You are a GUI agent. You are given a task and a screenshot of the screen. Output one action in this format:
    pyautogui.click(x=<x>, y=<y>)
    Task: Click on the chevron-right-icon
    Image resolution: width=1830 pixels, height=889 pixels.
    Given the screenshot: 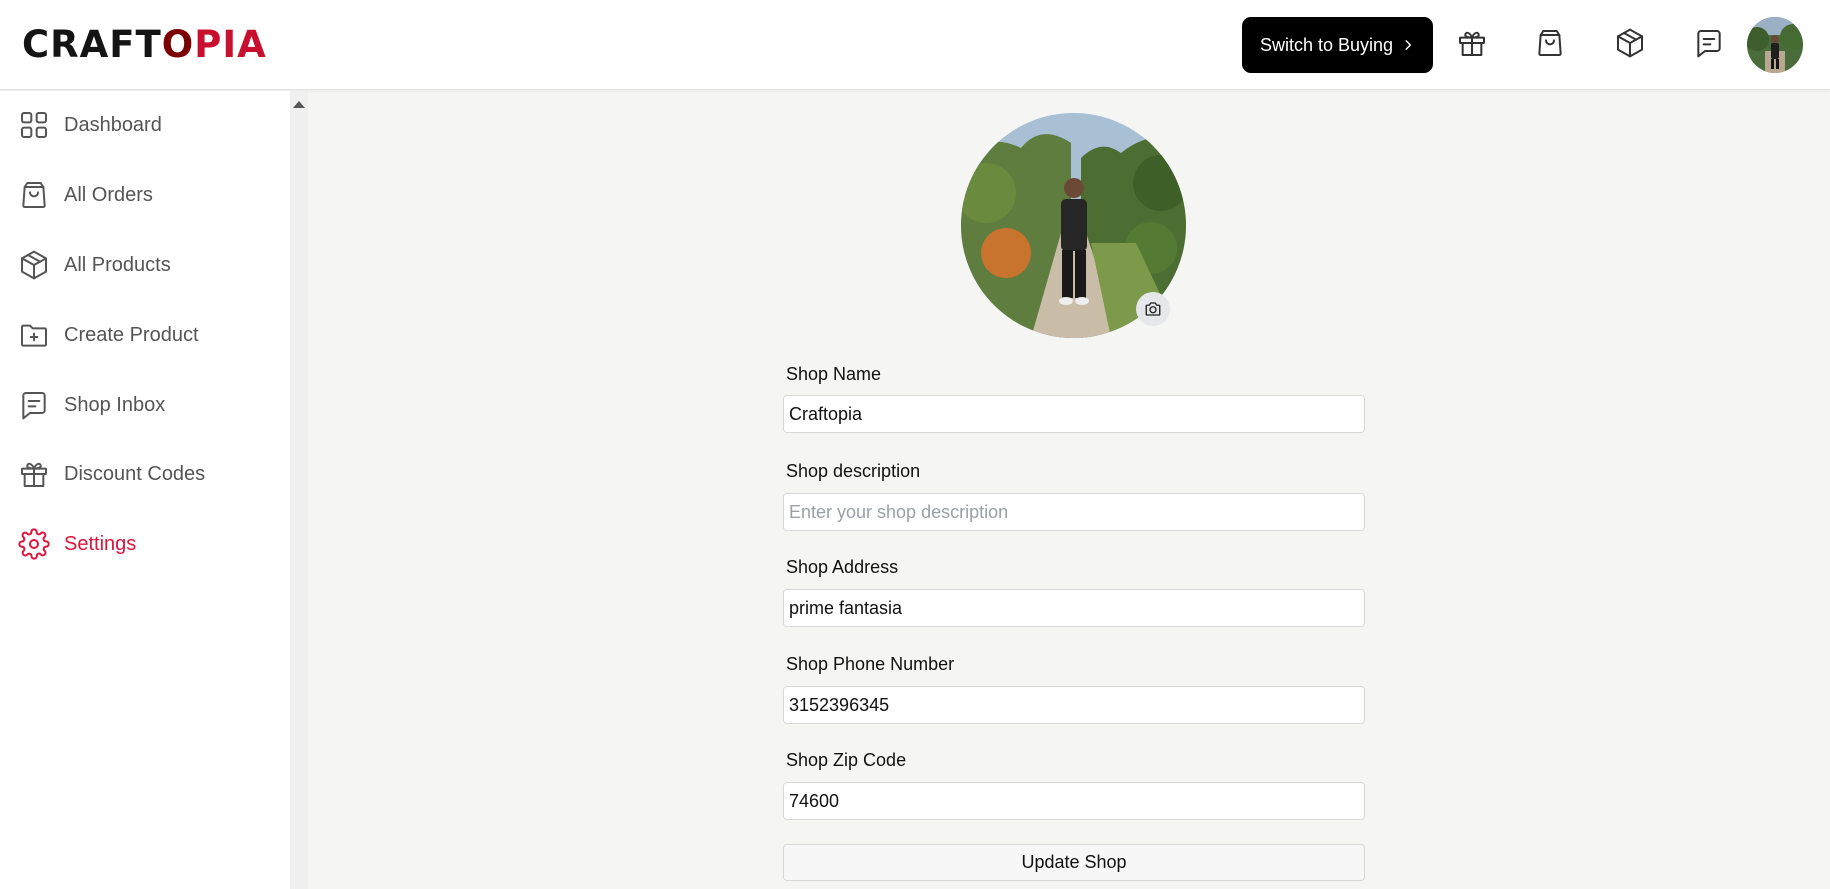 What is the action you would take?
    pyautogui.click(x=1408, y=45)
    